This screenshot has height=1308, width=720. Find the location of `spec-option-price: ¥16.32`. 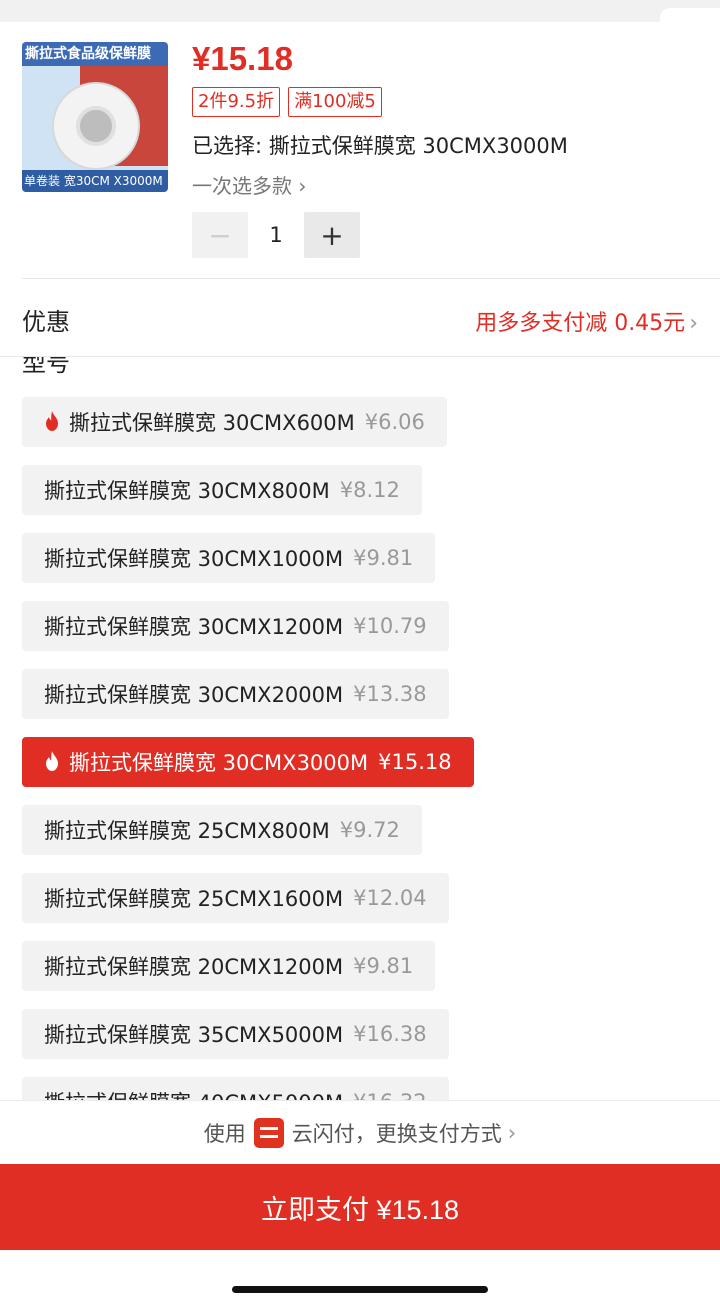

spec-option-price: ¥16.32 is located at coordinates (389, 1095).